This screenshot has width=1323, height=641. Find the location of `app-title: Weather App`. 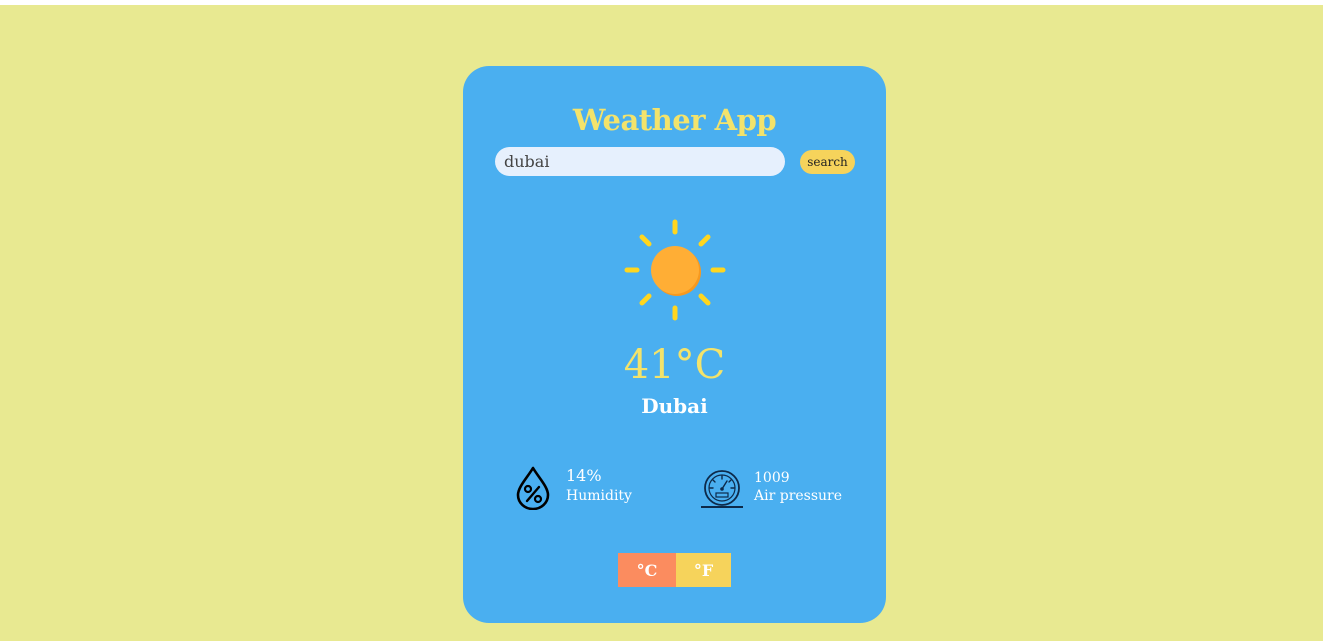

app-title: Weather App is located at coordinates (674, 120).